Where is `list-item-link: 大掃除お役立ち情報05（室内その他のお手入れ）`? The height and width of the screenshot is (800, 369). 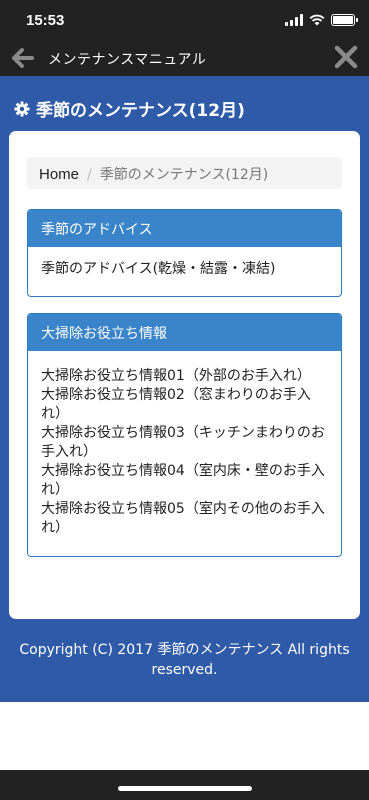 list-item-link: 大掃除お役立ち情報05（室内その他のお手入れ） is located at coordinates (184, 519).